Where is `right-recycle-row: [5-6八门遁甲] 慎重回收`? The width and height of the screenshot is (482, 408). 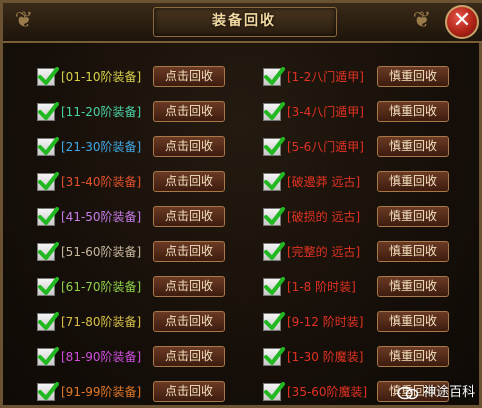
right-recycle-row: [5-6八门遁甲] 慎重回收 is located at coordinates (242, 147).